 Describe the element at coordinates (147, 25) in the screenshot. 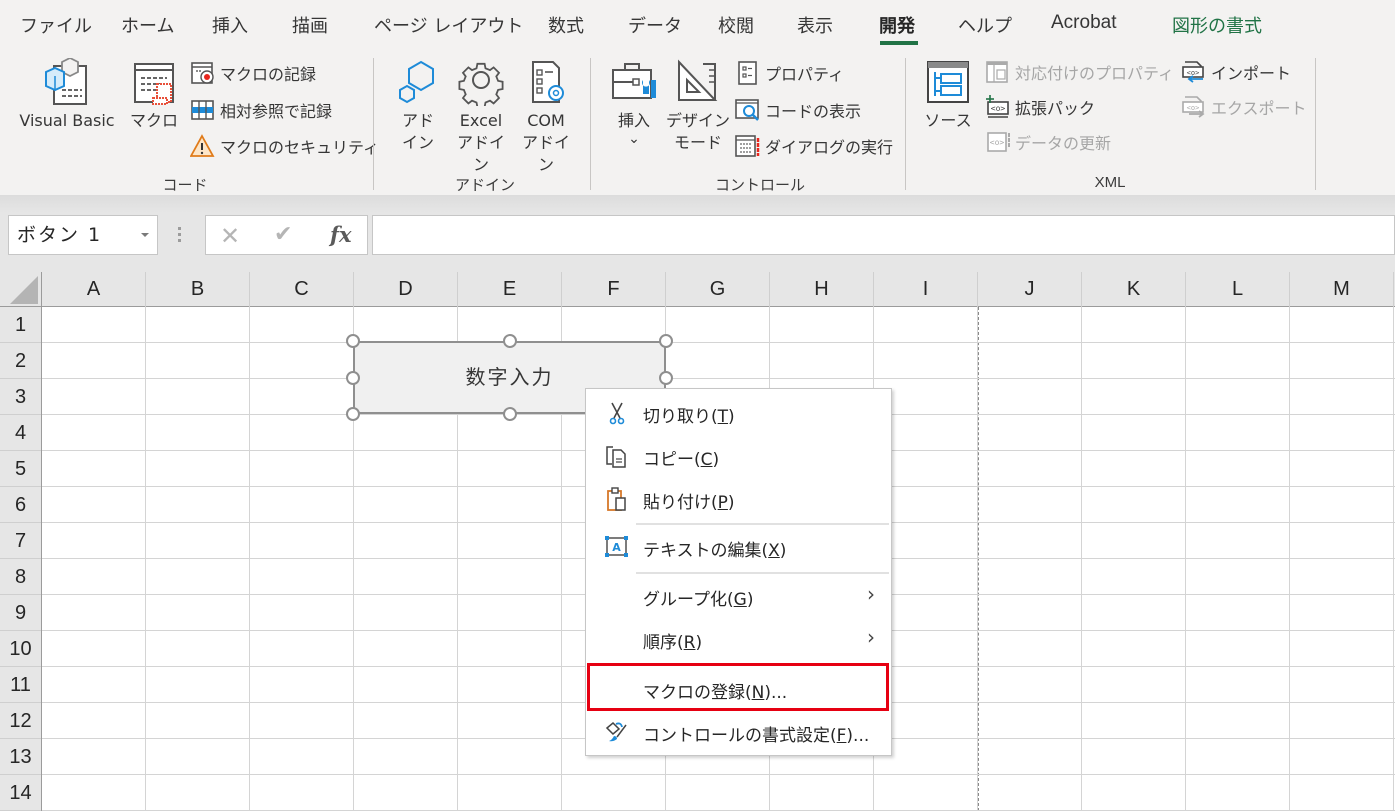

I see `tab-home: ホーム` at that location.